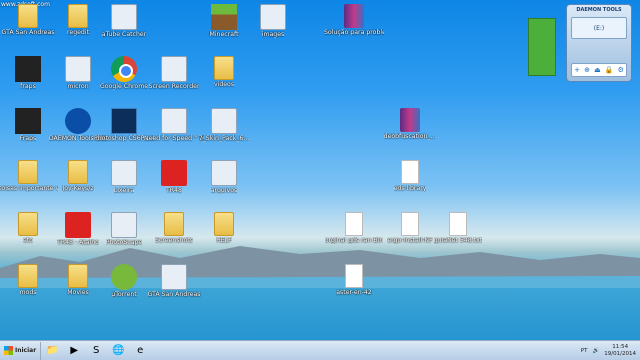 Image resolution: width=640 pixels, height=360 pixels. Describe the element at coordinates (78, 188) in the screenshot. I see `desktop-icon-label: Joy-Keys/z` at that location.